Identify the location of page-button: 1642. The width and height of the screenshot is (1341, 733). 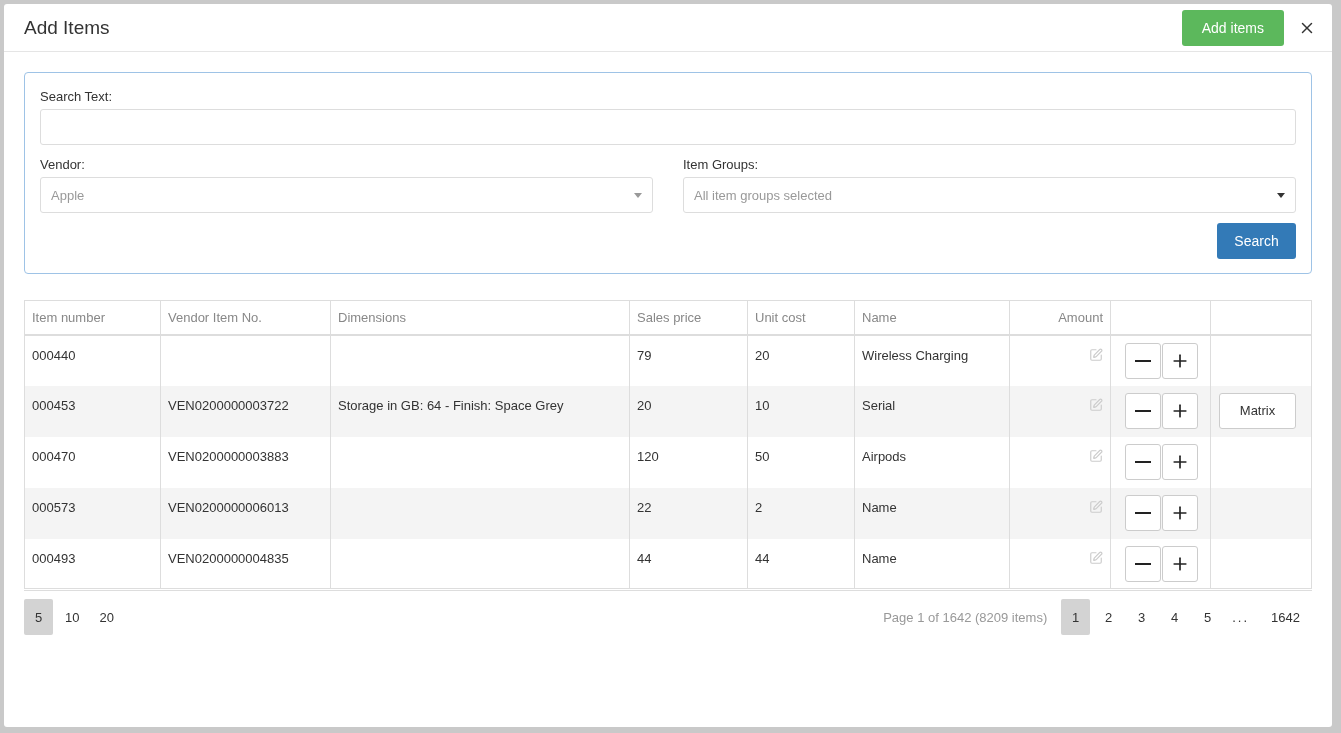
(1285, 617).